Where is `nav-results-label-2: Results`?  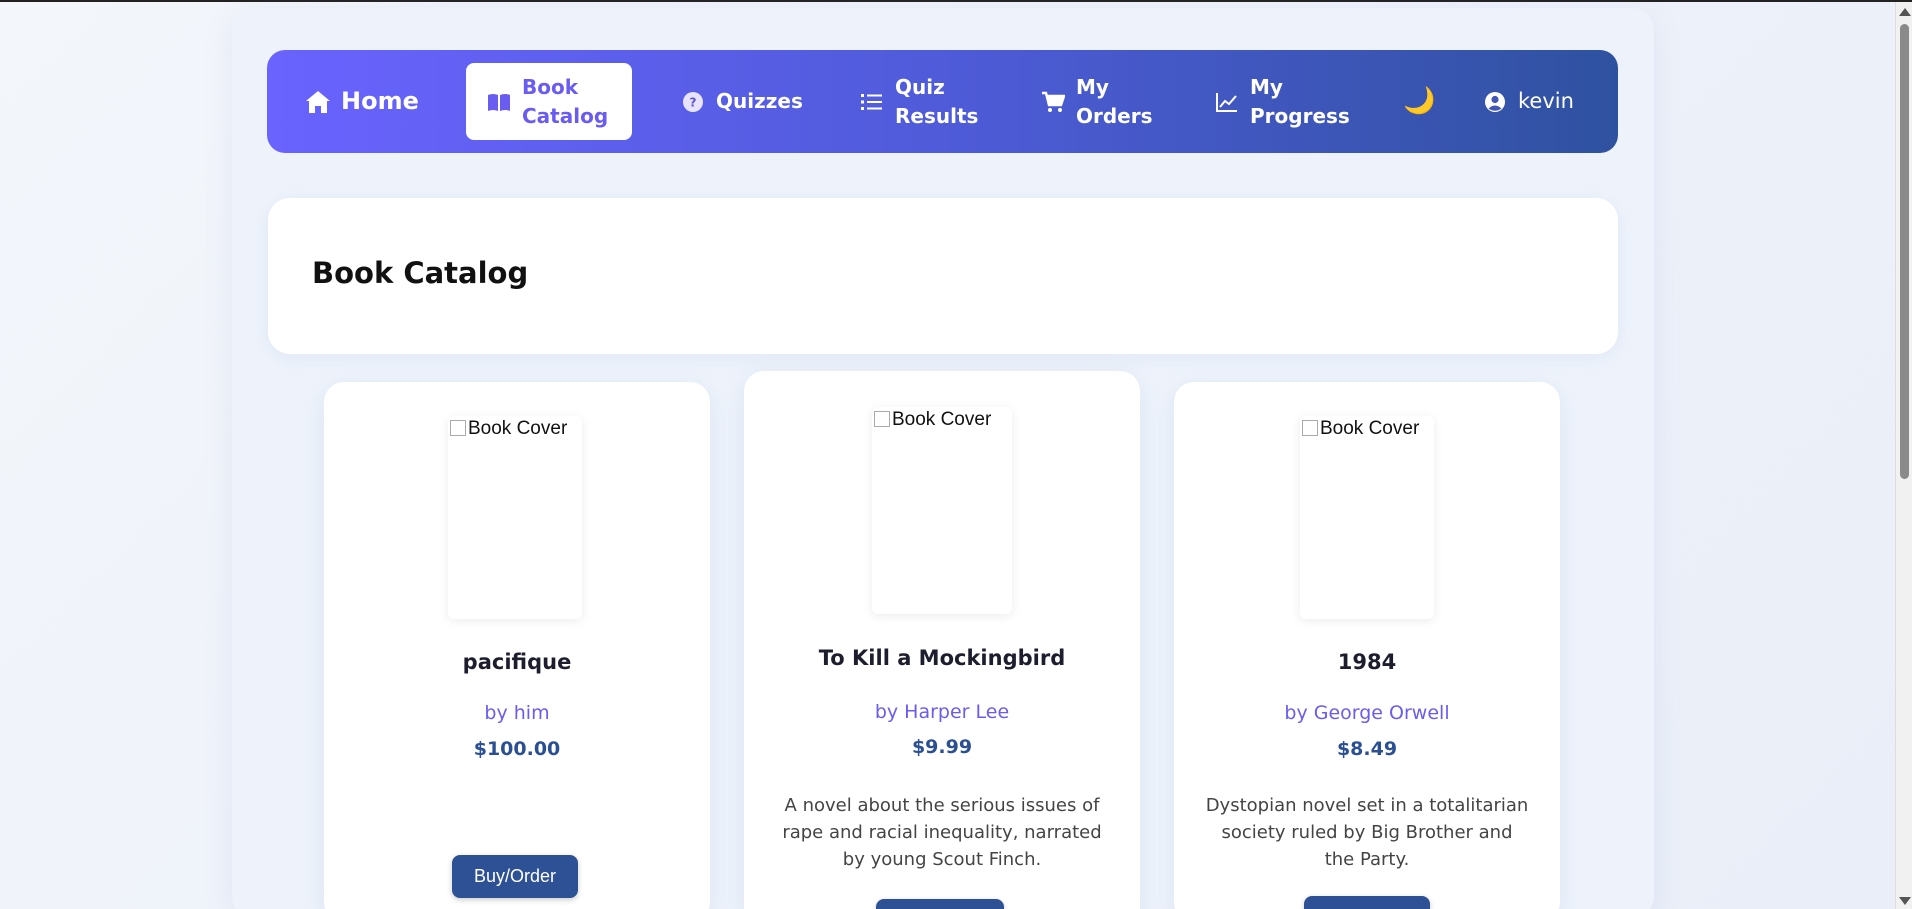 nav-results-label-2: Results is located at coordinates (937, 115).